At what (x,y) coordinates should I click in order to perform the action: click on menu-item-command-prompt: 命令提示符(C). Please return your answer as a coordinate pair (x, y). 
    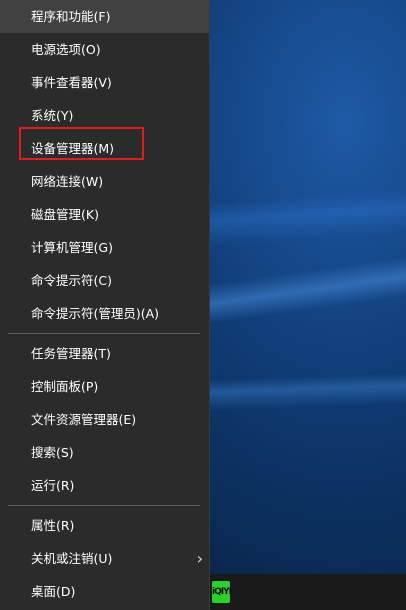
    Looking at the image, I should click on (104, 280).